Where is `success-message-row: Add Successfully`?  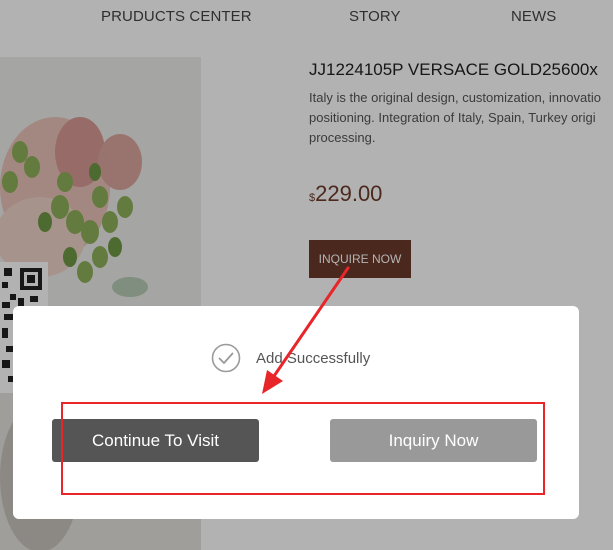 success-message-row: Add Successfully is located at coordinates (290, 358).